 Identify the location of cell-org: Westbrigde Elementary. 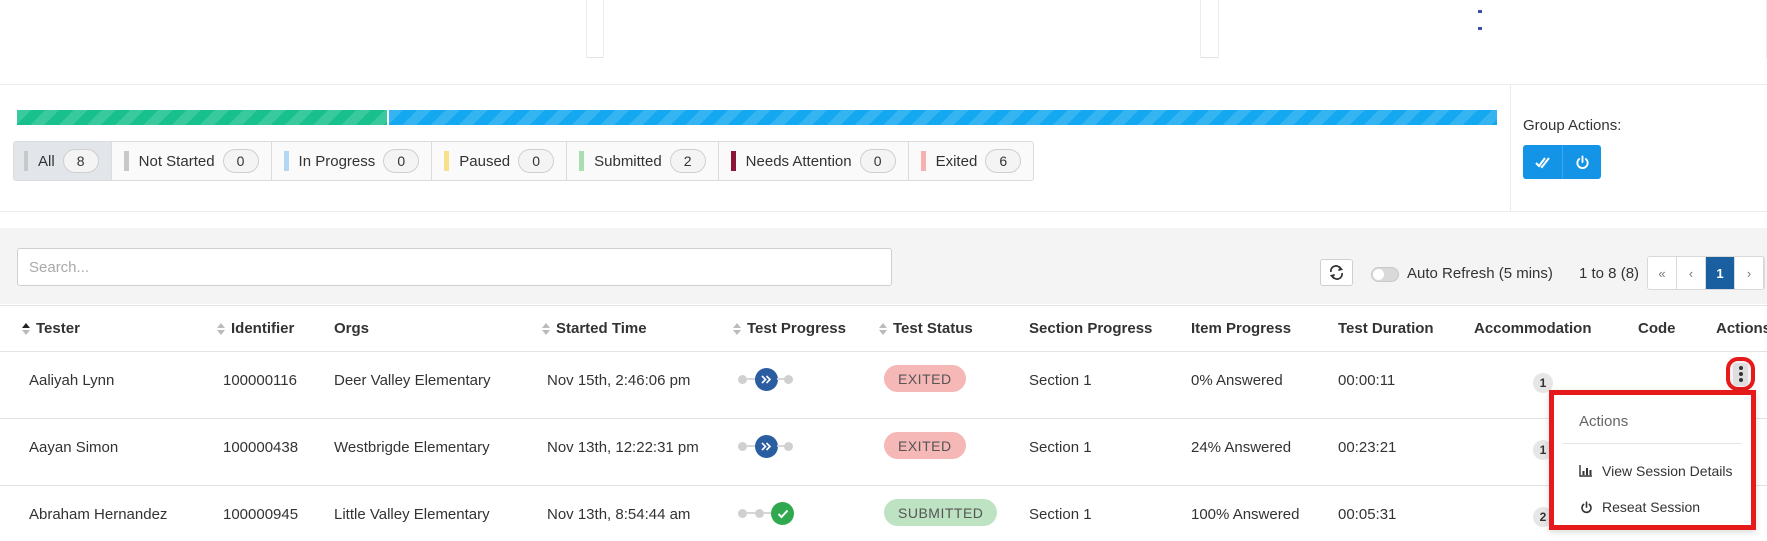
(412, 447).